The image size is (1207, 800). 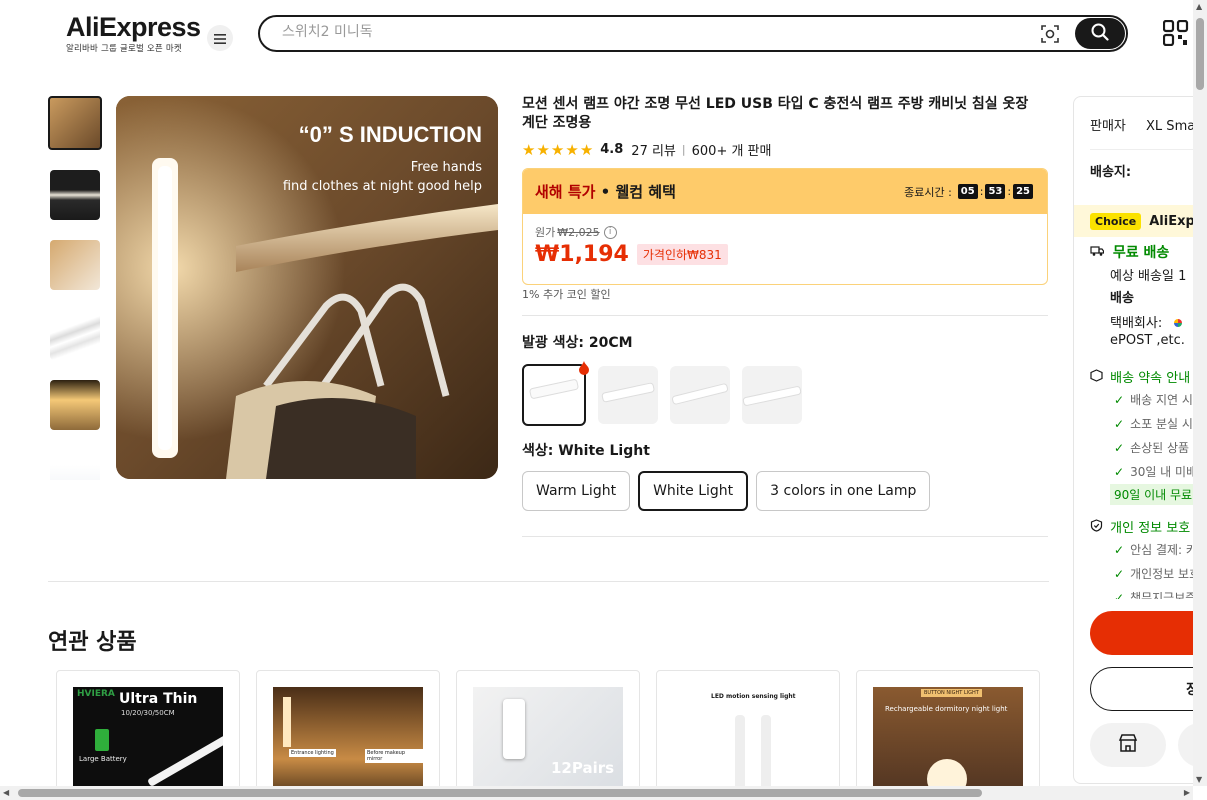 I want to click on vertical-scrollbar: ▲ ▼, so click(x=1200, y=393).